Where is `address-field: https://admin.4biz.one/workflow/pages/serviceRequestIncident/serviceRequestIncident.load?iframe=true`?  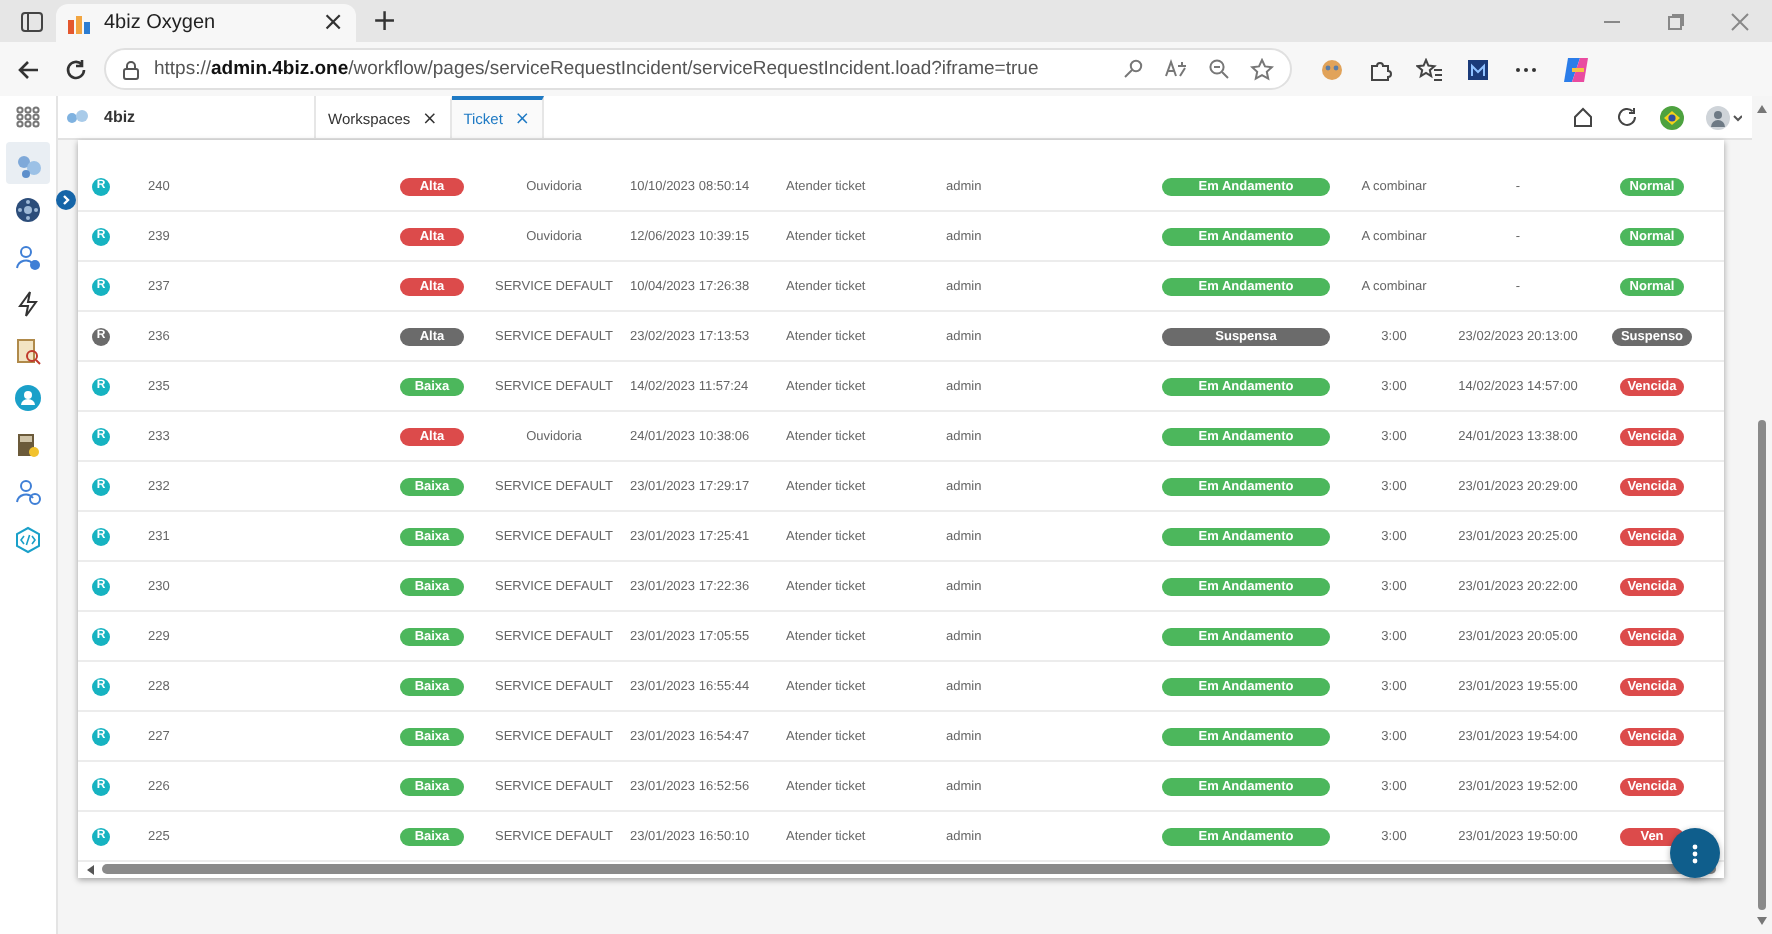 address-field: https://admin.4biz.one/workflow/pages/serviceRequestIncident/serviceRequestIncident.load?iframe=true is located at coordinates (698, 69).